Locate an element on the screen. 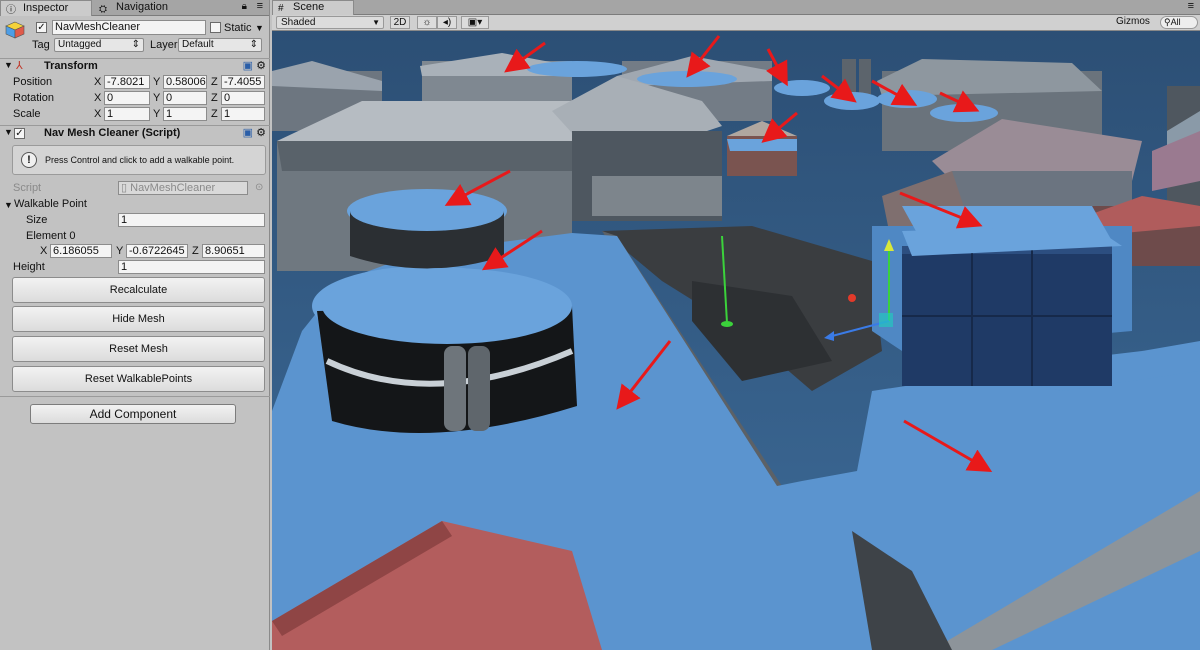  scale-label: Scale is located at coordinates (27, 114).